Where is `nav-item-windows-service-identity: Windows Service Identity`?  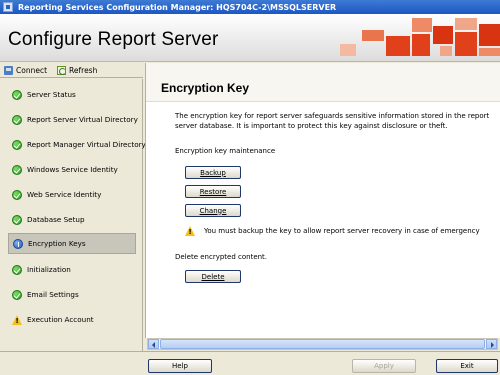
nav-item-windows-service-identity: Windows Service Identity is located at coordinates (72, 169).